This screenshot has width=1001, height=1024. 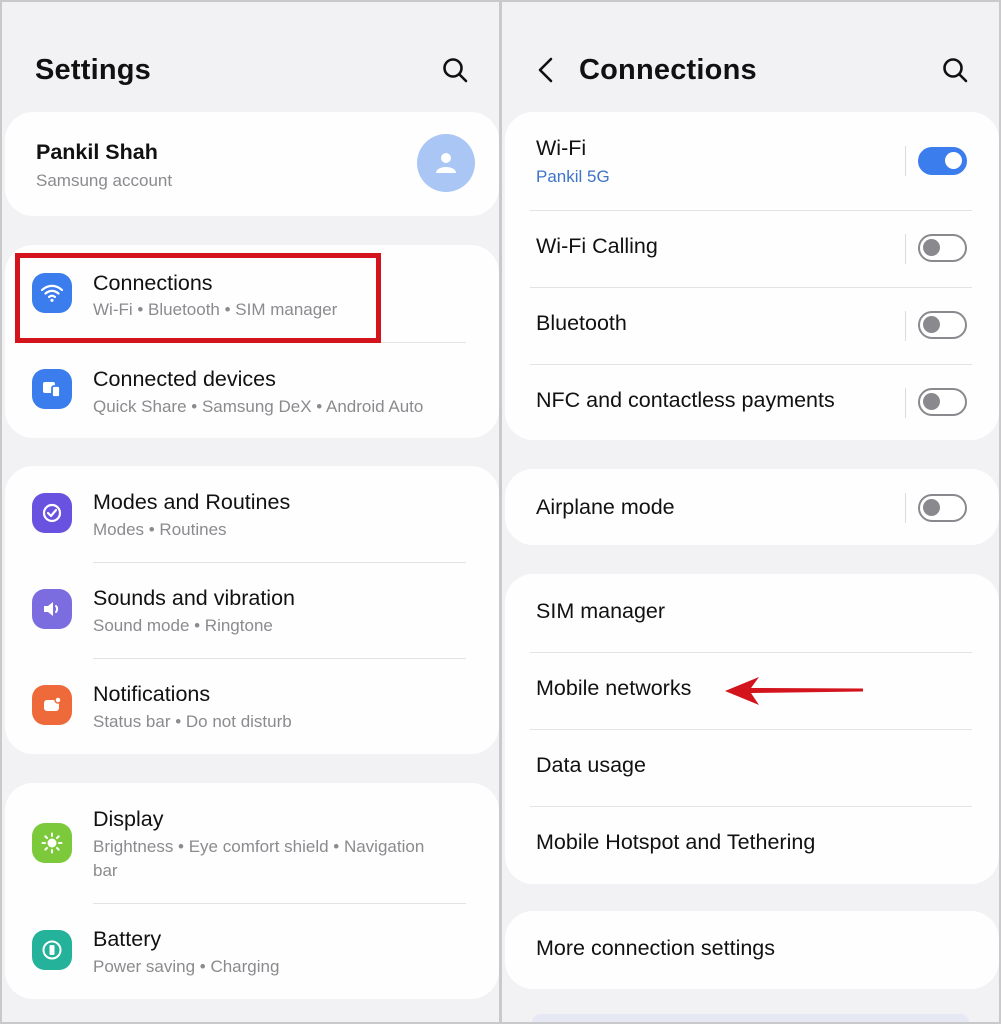 I want to click on wifi-toggle, so click(x=942, y=161).